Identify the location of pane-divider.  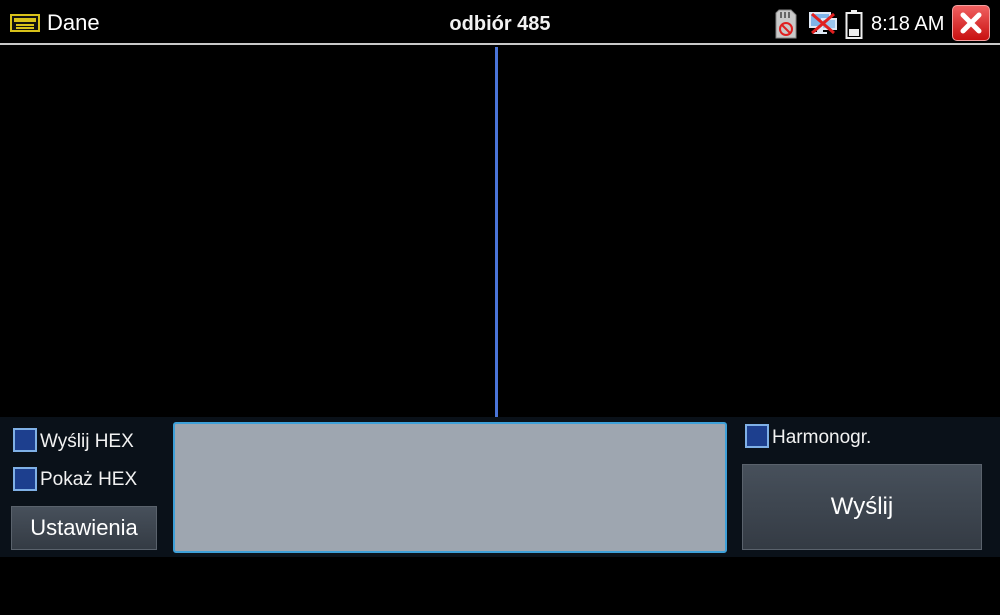
(496, 232).